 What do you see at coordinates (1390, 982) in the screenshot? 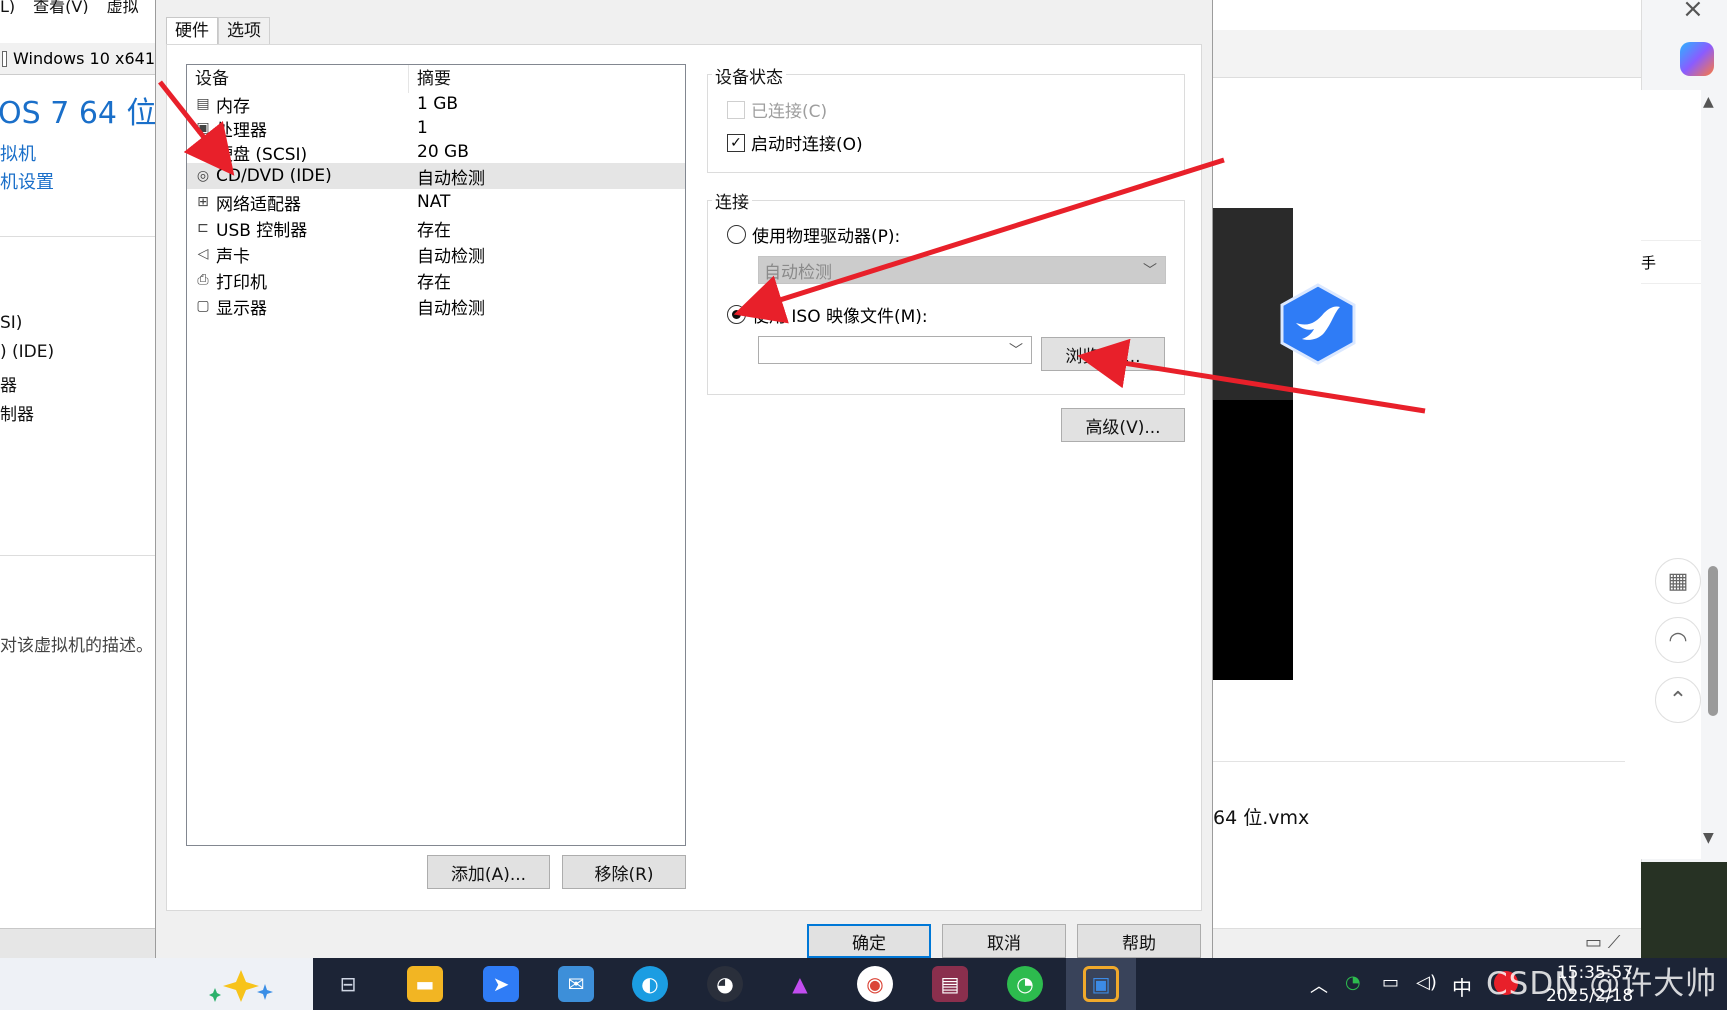
I see `battery-icon: ▭` at bounding box center [1390, 982].